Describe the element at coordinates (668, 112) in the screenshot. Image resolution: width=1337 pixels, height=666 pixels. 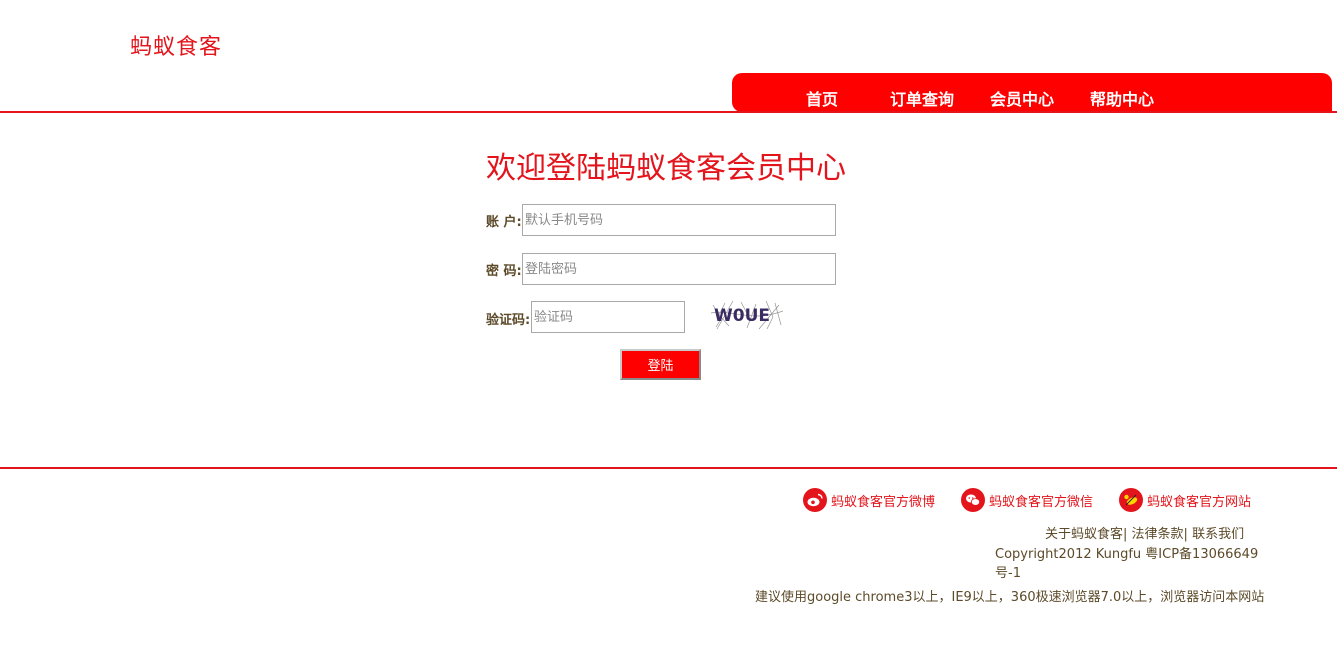
I see `header-divider` at that location.